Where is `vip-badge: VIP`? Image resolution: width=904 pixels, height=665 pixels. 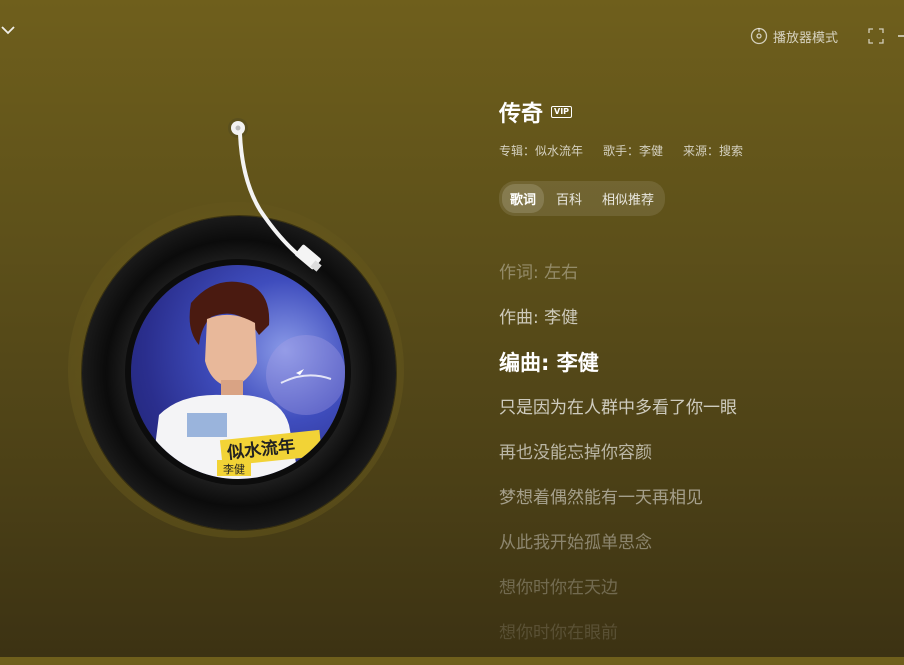 vip-badge: VIP is located at coordinates (562, 112).